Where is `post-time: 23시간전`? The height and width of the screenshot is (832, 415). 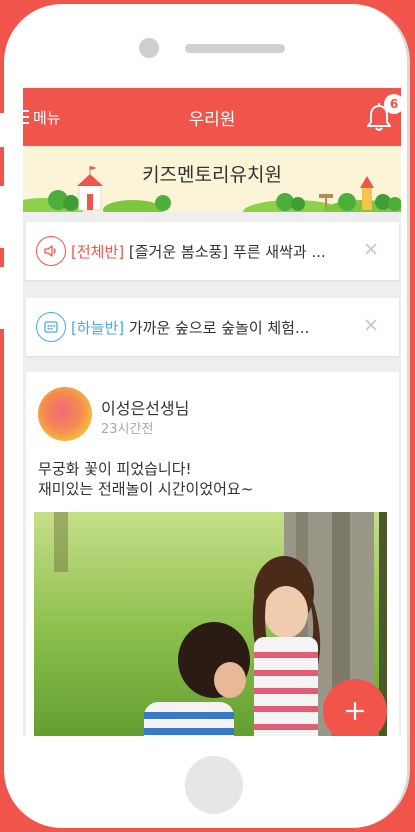 post-time: 23시간전 is located at coordinates (127, 429).